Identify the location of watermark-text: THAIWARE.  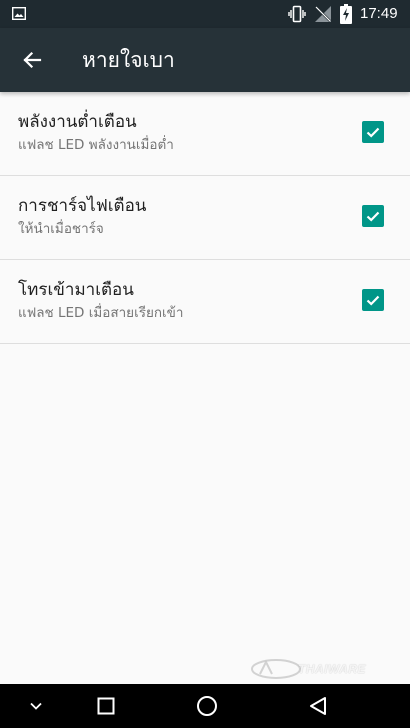
(332, 669).